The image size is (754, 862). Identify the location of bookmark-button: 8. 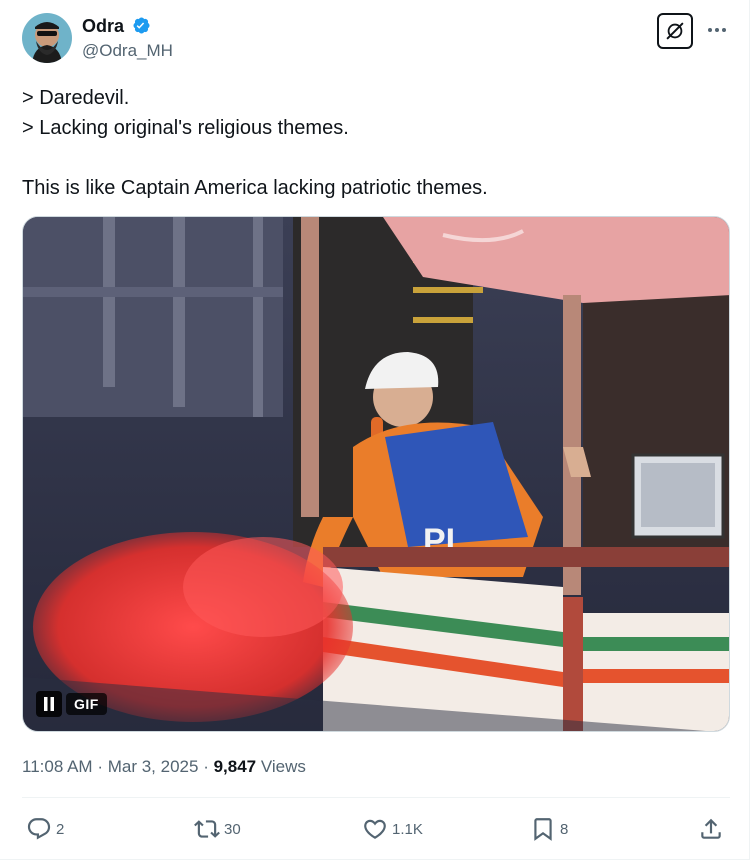
(549, 829).